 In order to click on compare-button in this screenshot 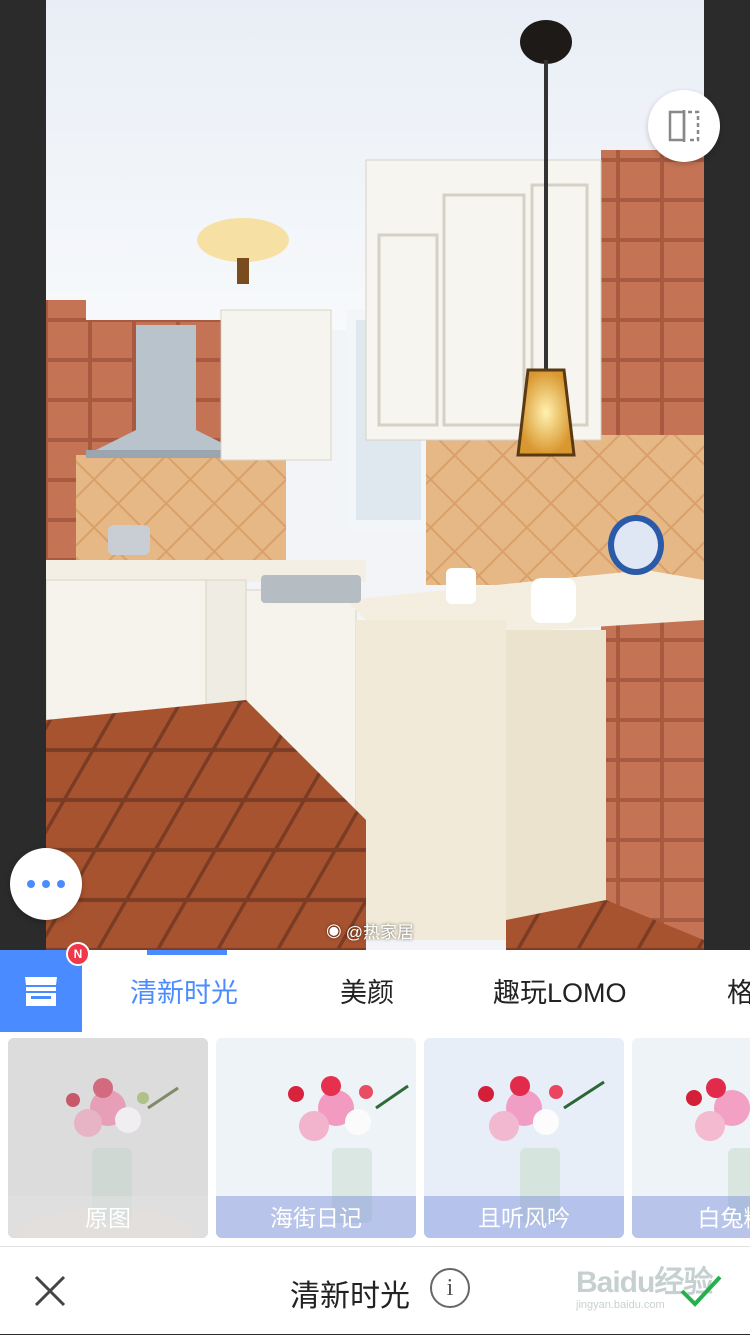, I will do `click(684, 126)`.